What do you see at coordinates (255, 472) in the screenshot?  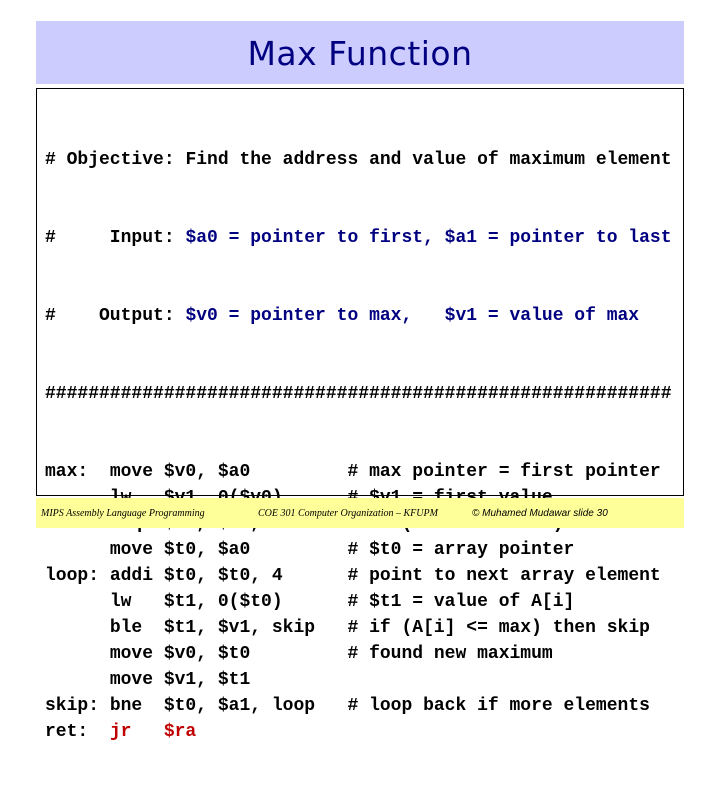 I see `code-operands: $v0, $a0` at bounding box center [255, 472].